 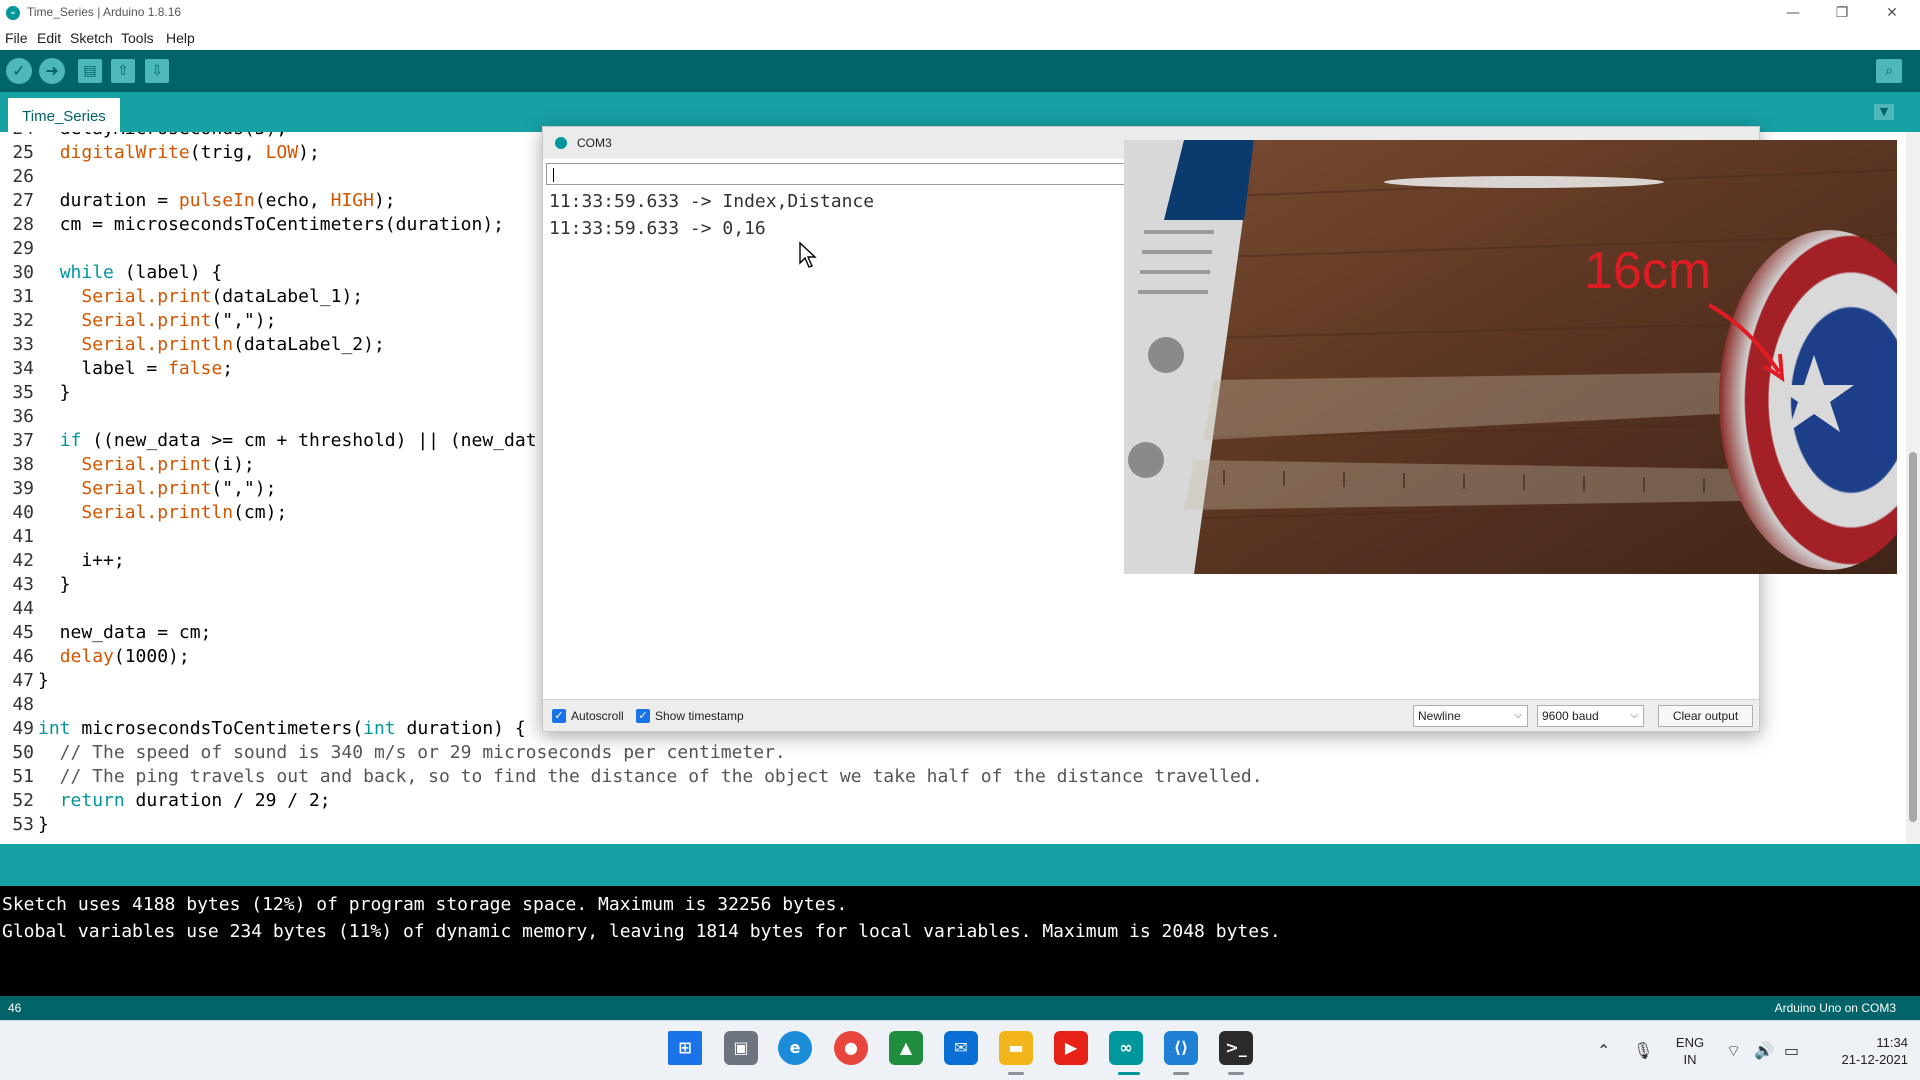 What do you see at coordinates (1570, 716) in the screenshot?
I see `baud-rate-value: 9600 baud` at bounding box center [1570, 716].